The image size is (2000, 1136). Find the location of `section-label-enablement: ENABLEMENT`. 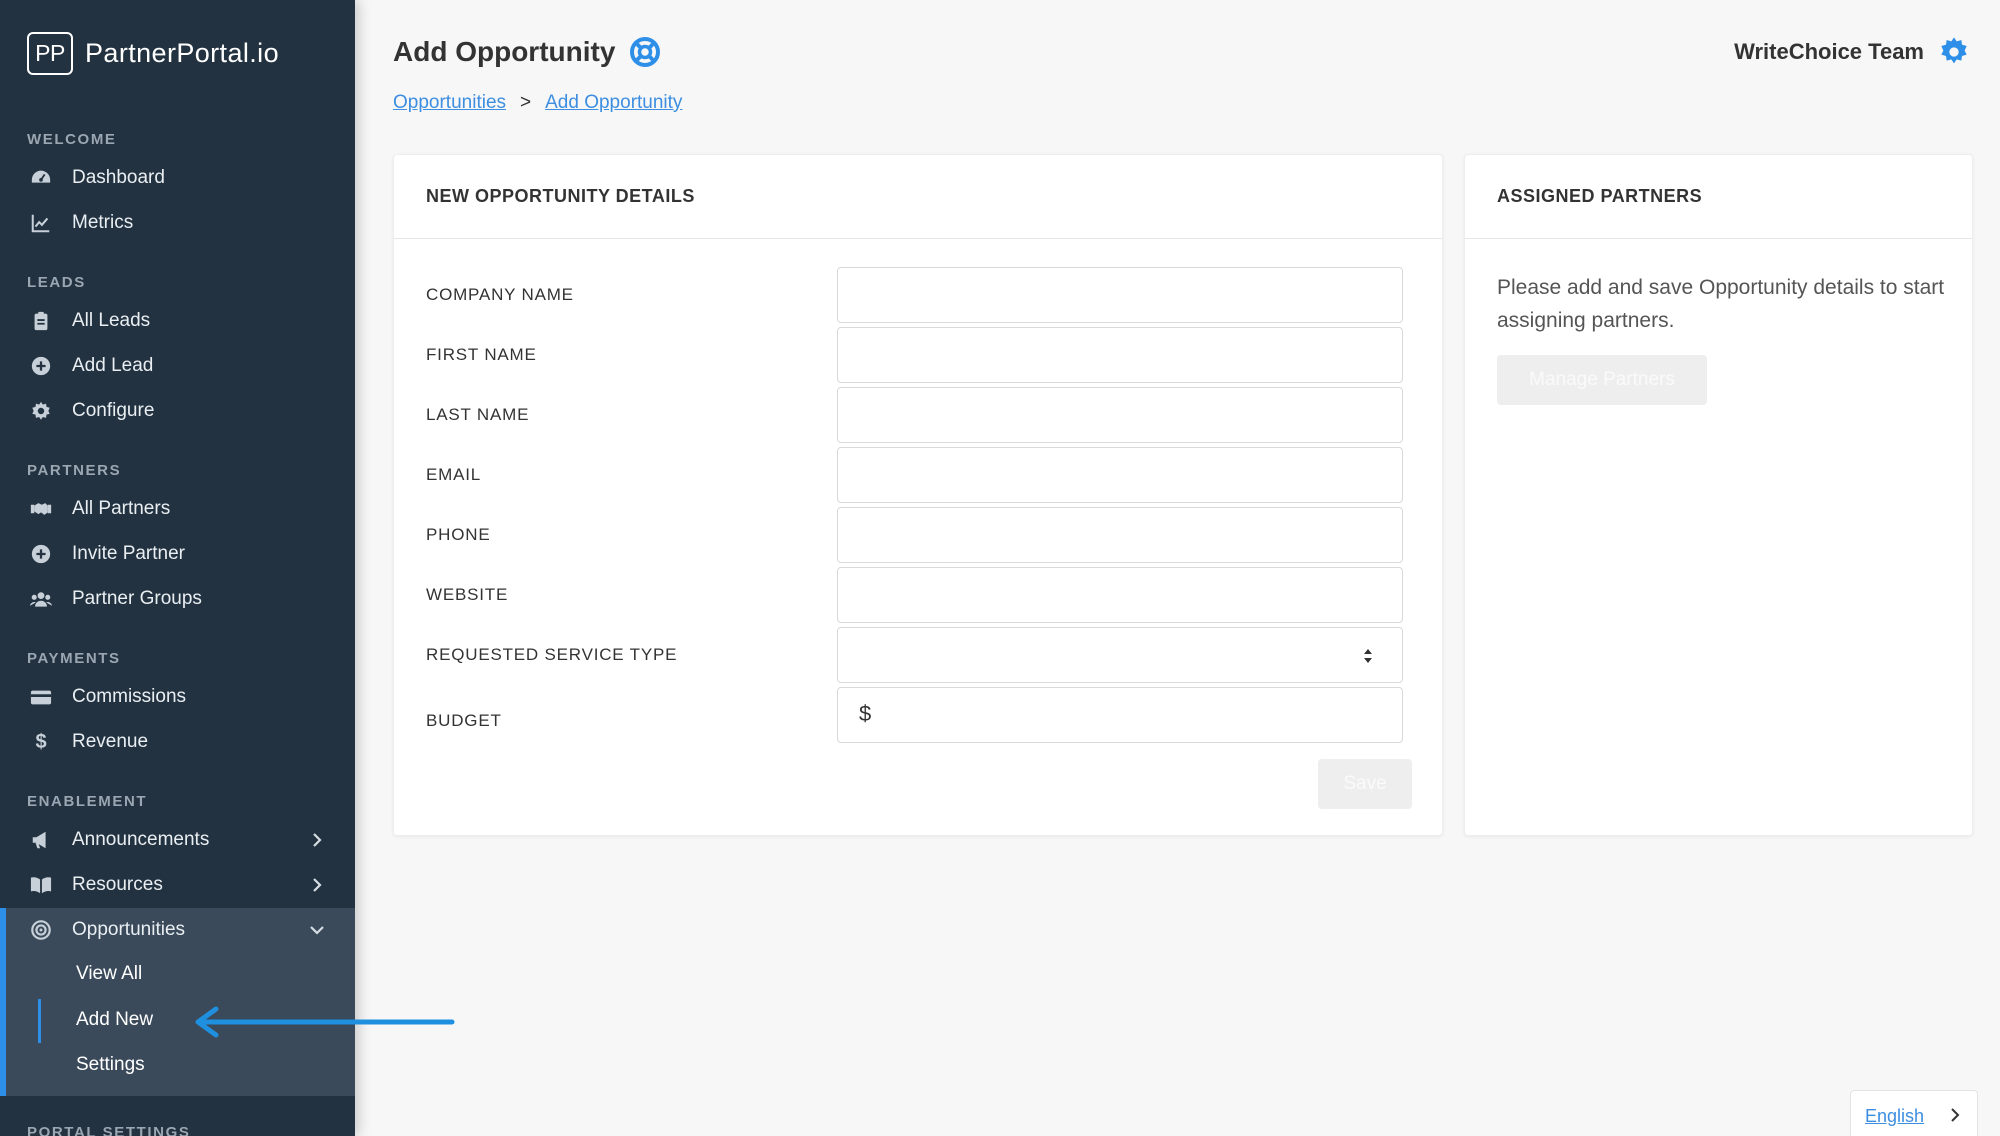

section-label-enablement: ENABLEMENT is located at coordinates (87, 801).